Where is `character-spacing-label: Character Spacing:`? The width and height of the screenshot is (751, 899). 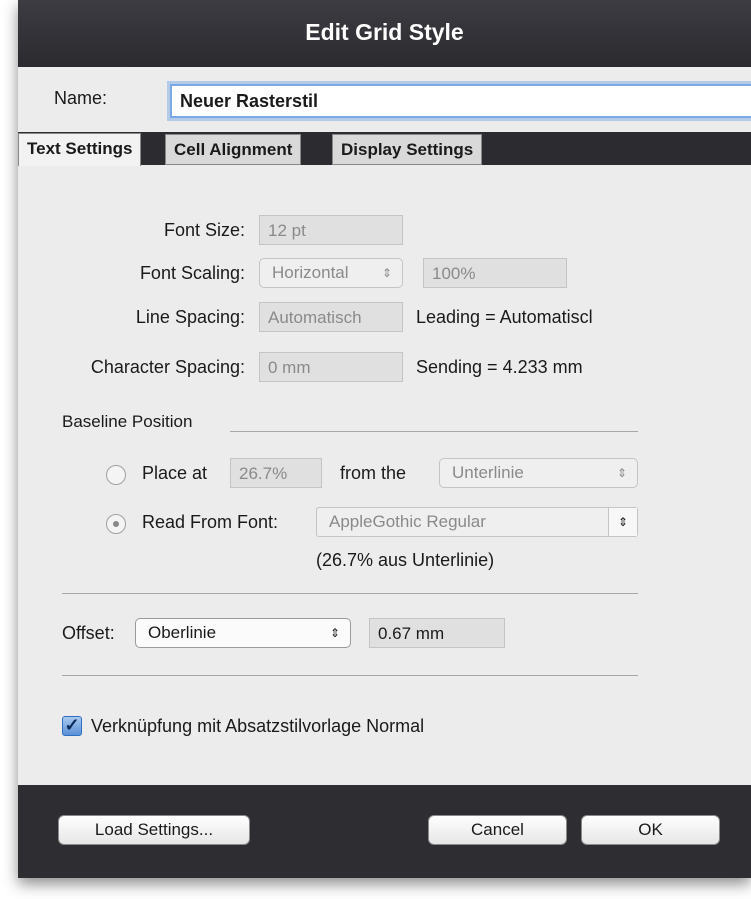
character-spacing-label: Character Spacing: is located at coordinates (167, 367).